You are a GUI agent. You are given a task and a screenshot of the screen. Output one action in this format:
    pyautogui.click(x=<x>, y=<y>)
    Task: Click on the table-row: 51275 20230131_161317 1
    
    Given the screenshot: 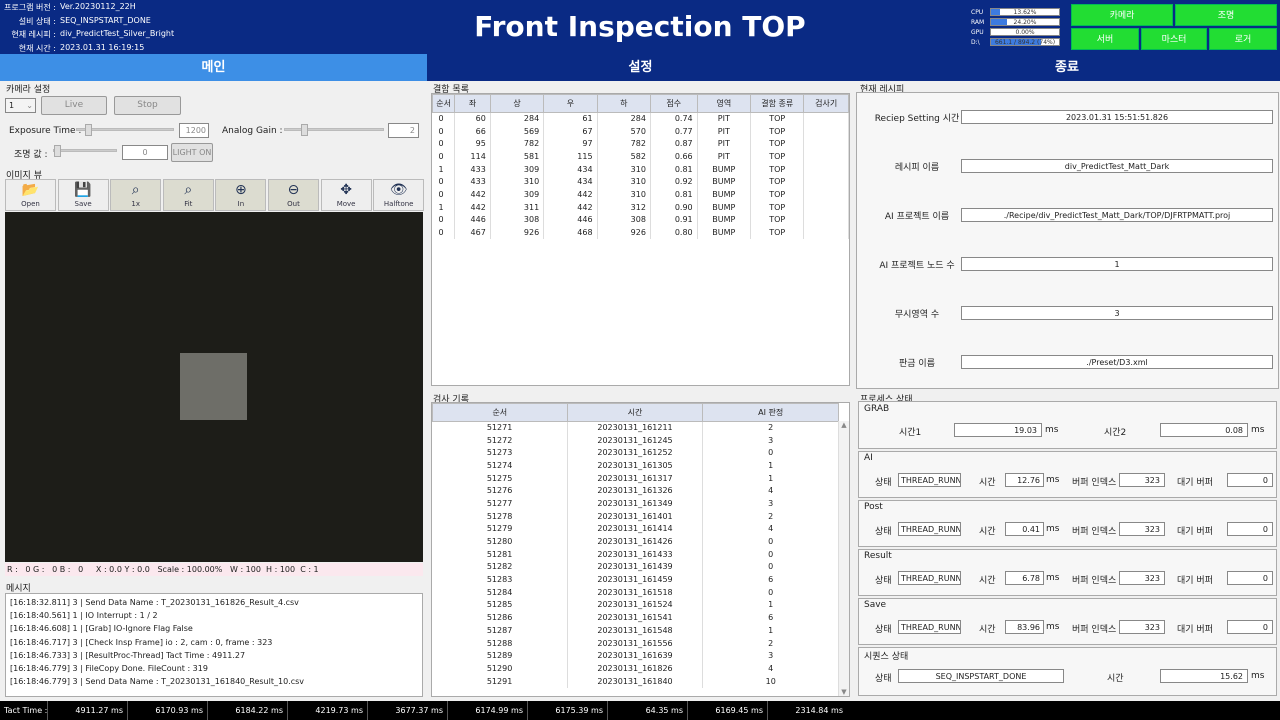 What is the action you would take?
    pyautogui.click(x=635, y=478)
    